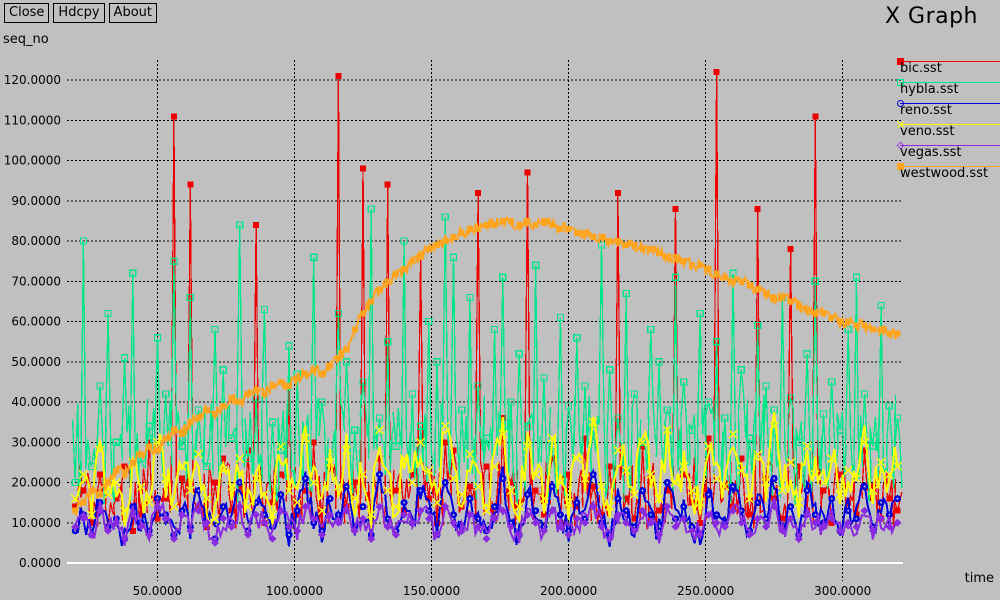 This screenshot has height=600, width=1000. I want to click on y-tick-label: 30.0000, so click(36, 442).